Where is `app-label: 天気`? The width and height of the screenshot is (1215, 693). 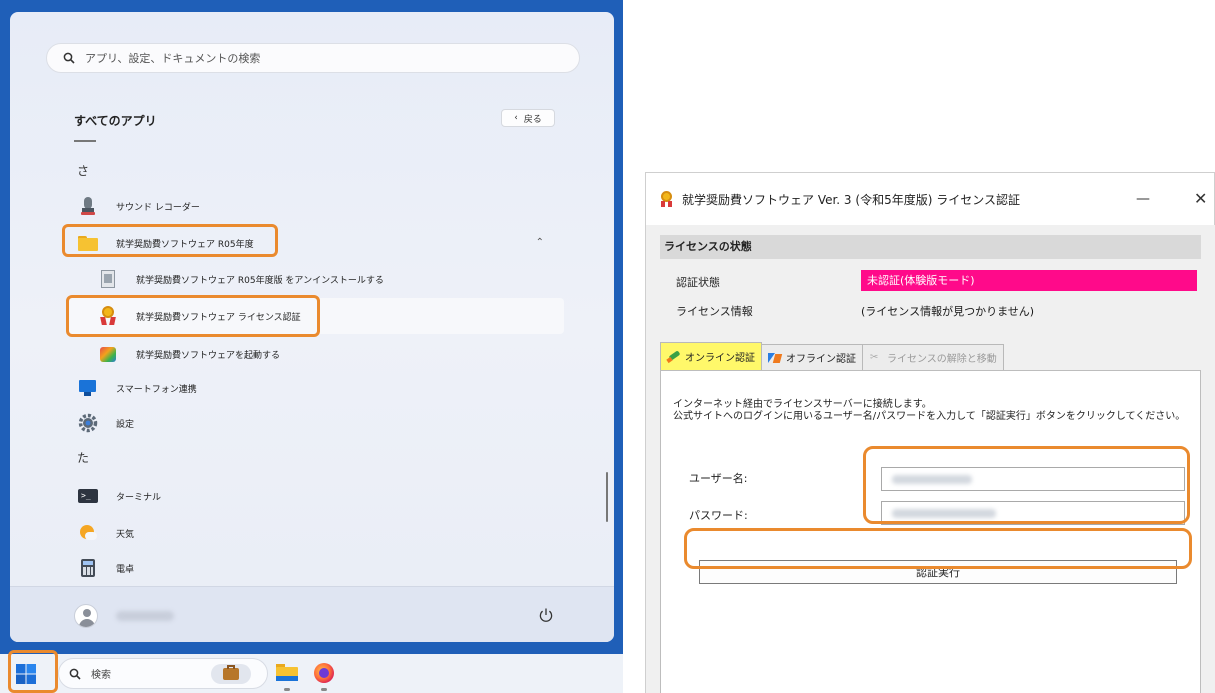 app-label: 天気 is located at coordinates (125, 534).